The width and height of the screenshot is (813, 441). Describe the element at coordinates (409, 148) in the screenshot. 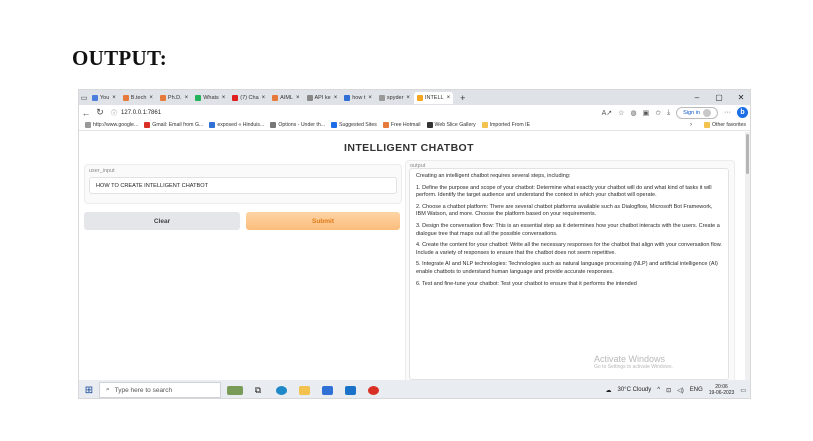

I see `page-title: INTELLIGENT CHATBOT` at that location.